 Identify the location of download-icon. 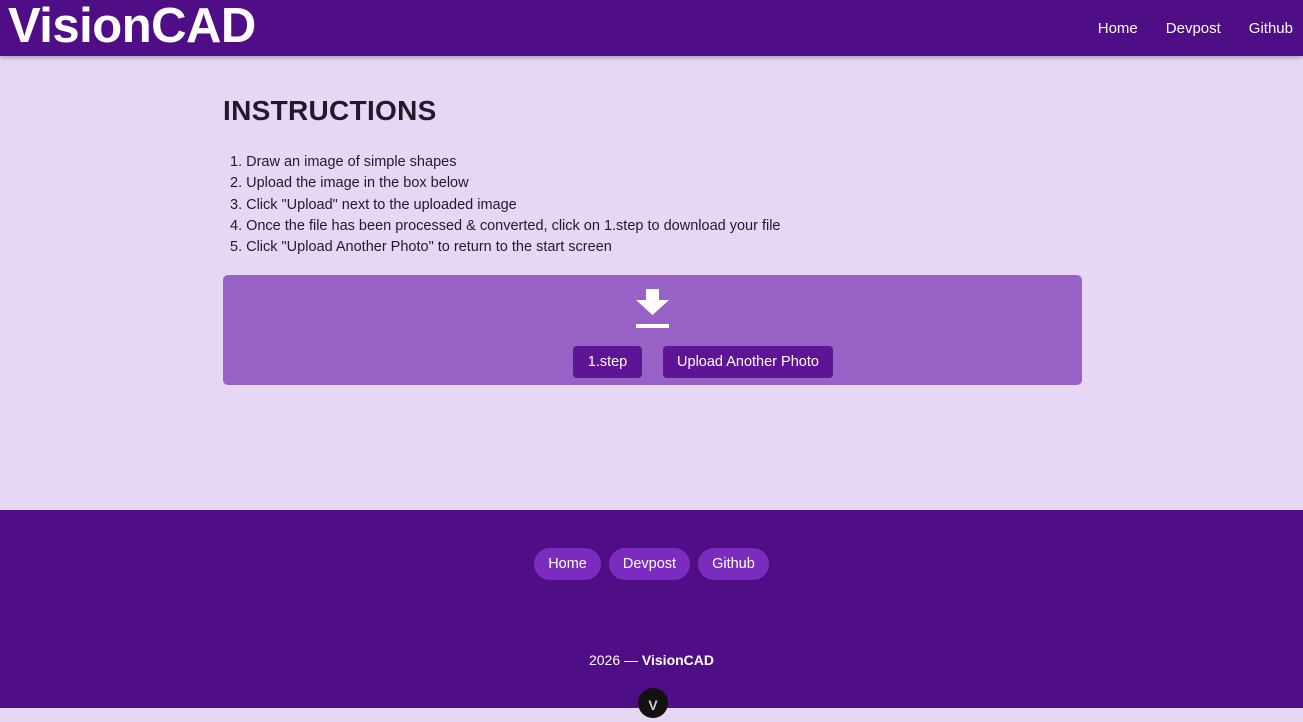
(652, 309).